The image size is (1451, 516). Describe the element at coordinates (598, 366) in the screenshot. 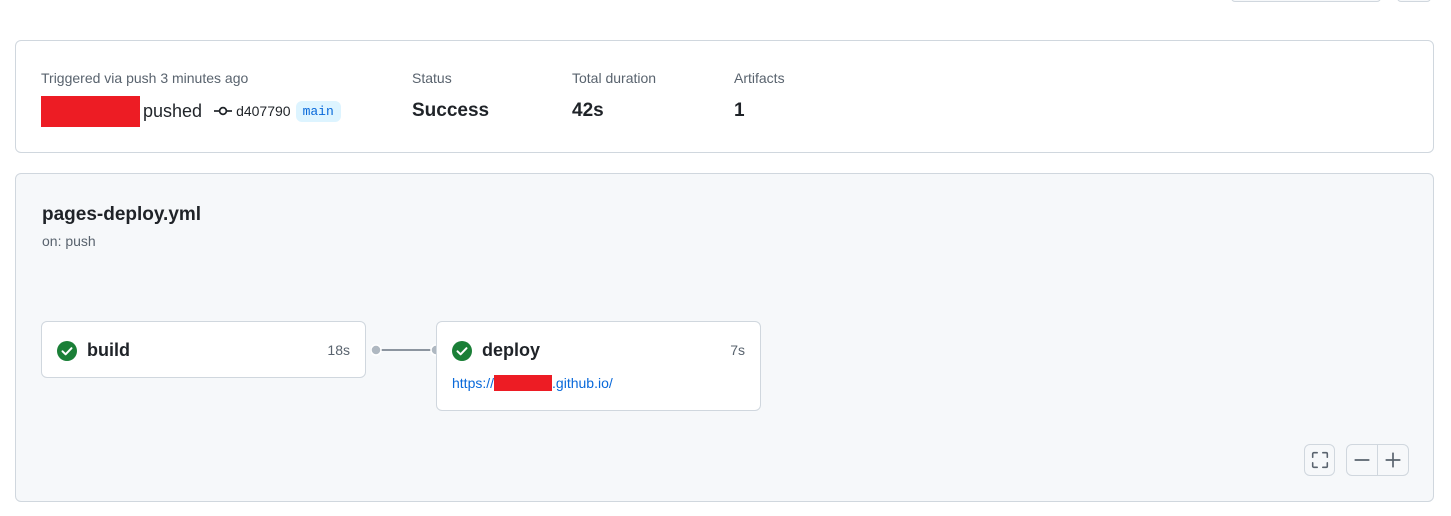

I see `job-card-deploy: deploy 7s https:// .github.io/` at that location.